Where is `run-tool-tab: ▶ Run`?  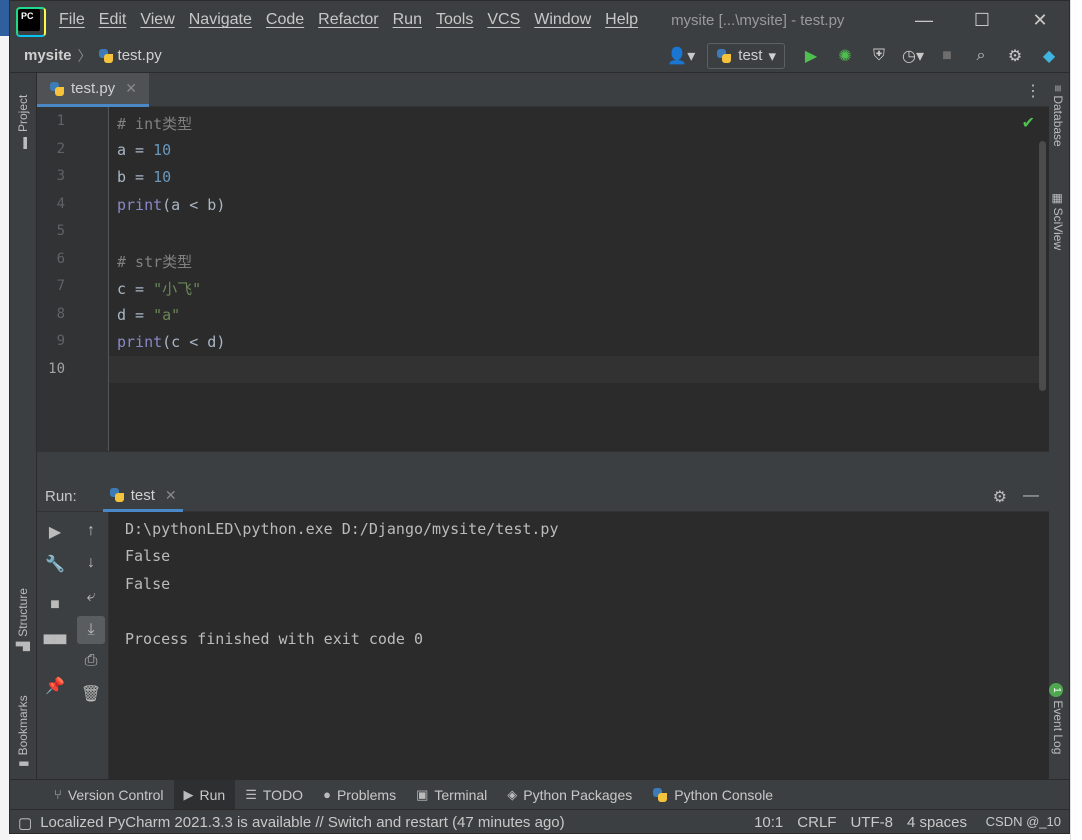
run-tool-tab: ▶ Run is located at coordinates (204, 794).